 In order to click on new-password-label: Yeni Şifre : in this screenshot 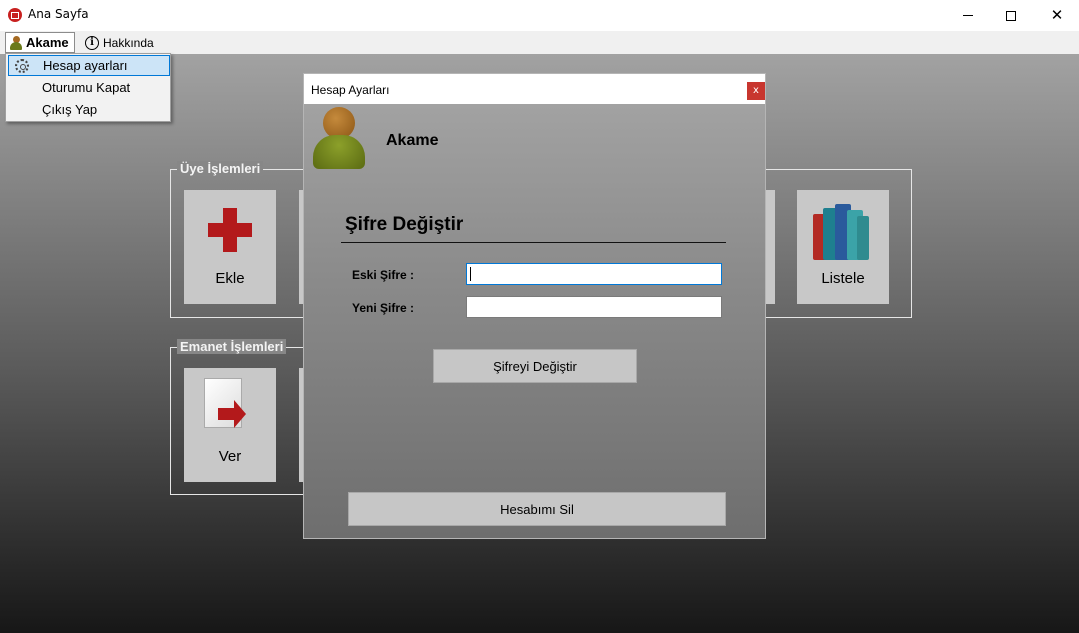, I will do `click(383, 308)`.